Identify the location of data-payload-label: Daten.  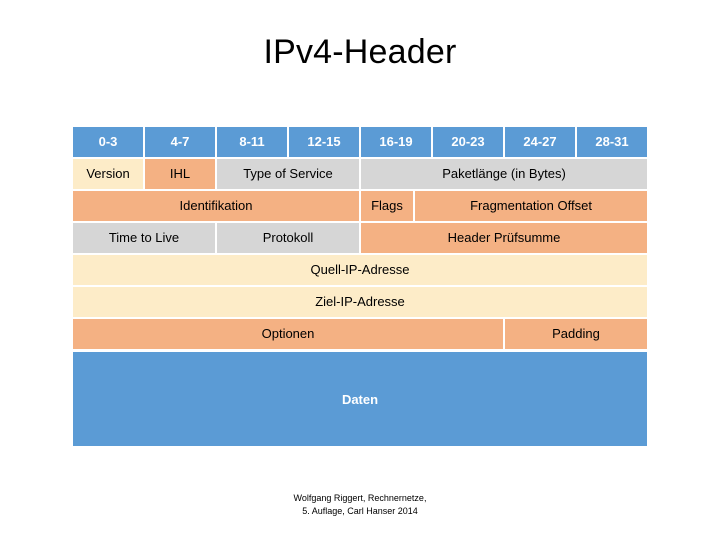
(360, 399).